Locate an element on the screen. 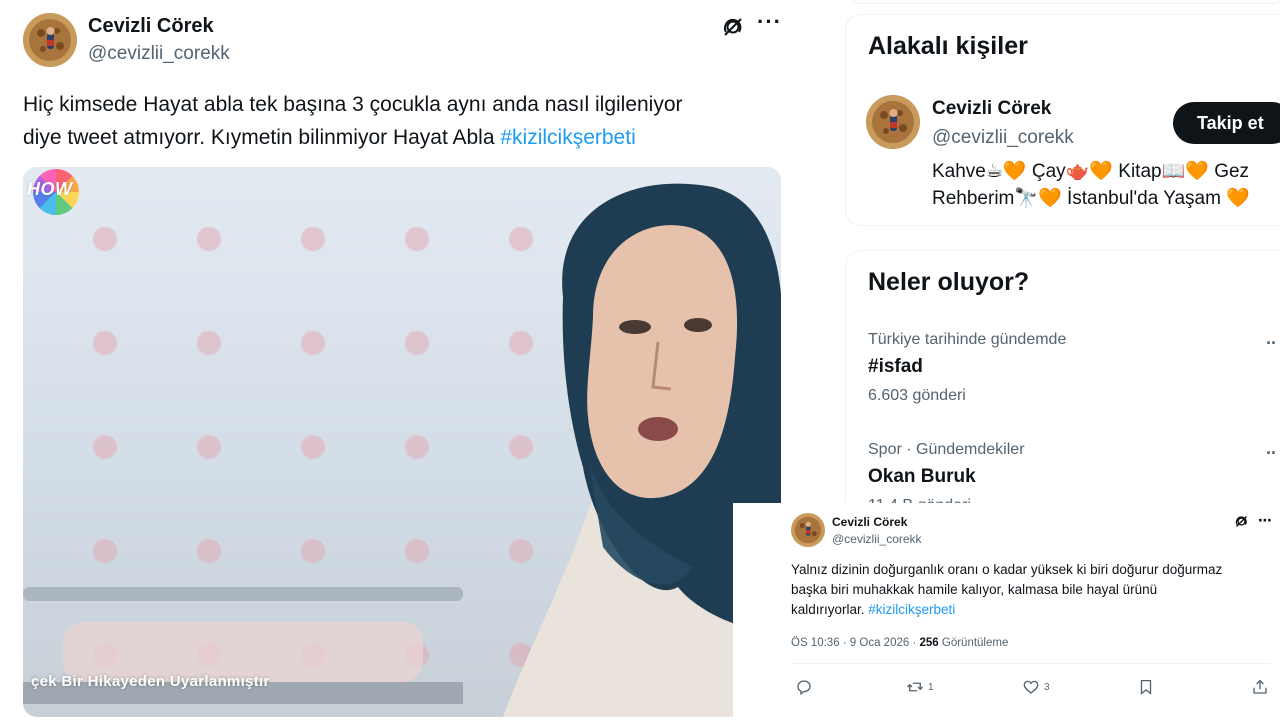 Image resolution: width=1280 pixels, height=720 pixels. related-bio-line-2: Rehberim🔭🧡 İstanbul'da Yaşam 🧡 is located at coordinates (1106, 198).